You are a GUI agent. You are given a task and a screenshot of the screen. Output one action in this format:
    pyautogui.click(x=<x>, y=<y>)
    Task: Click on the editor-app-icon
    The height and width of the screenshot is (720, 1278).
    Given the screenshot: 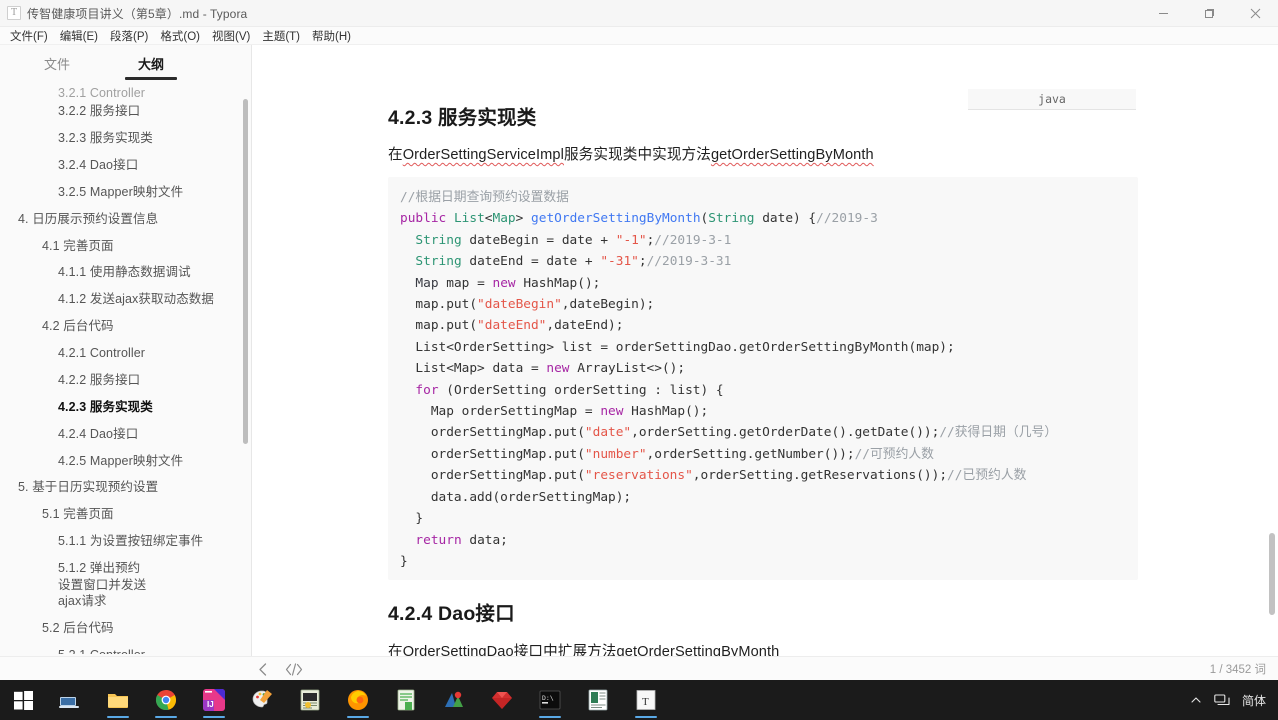 What is the action you would take?
    pyautogui.click(x=406, y=700)
    